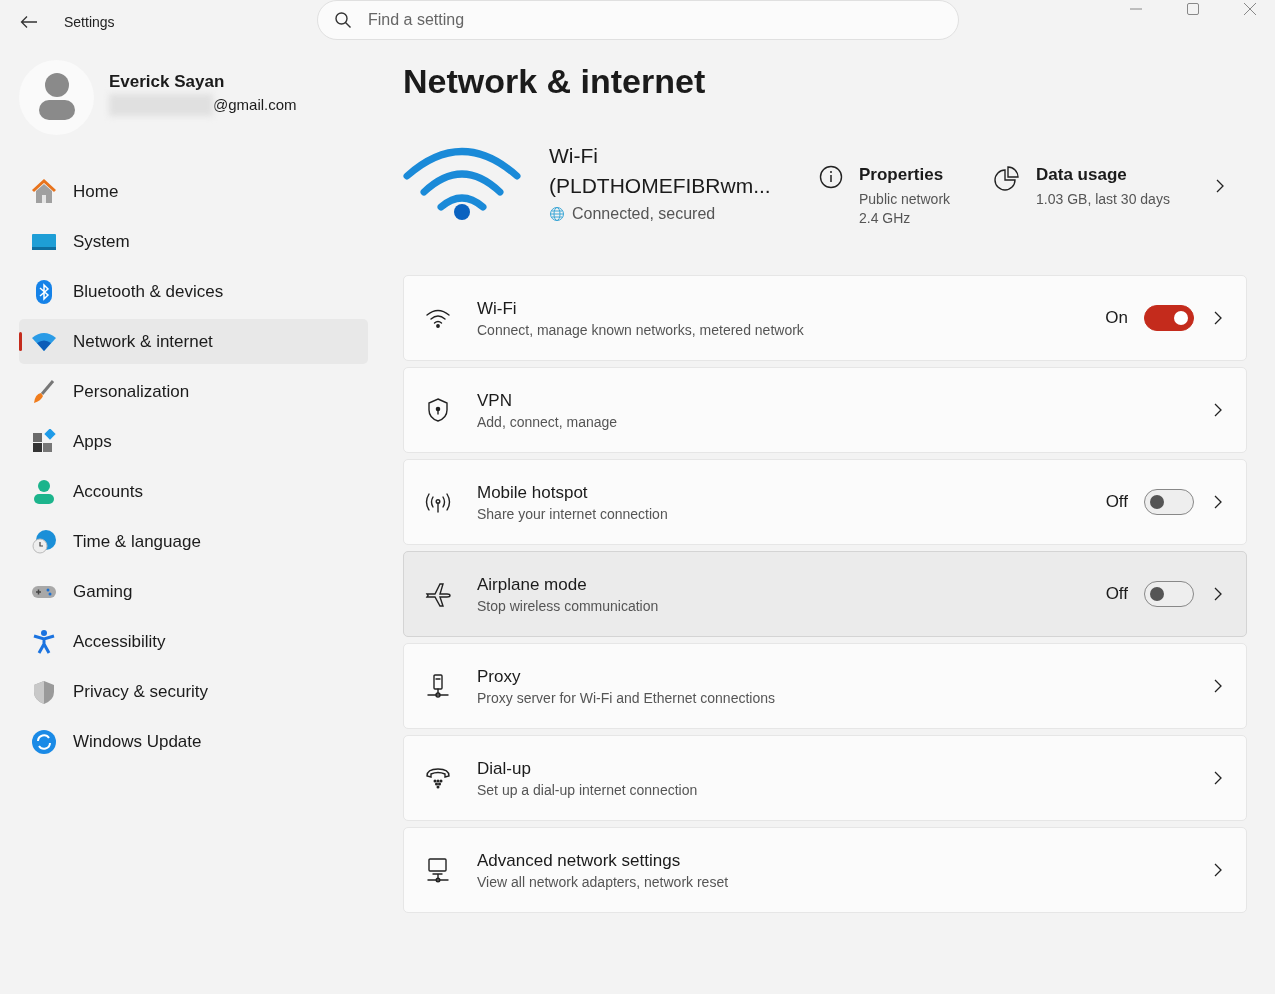  I want to click on account-name: Everick Sayan, so click(167, 81).